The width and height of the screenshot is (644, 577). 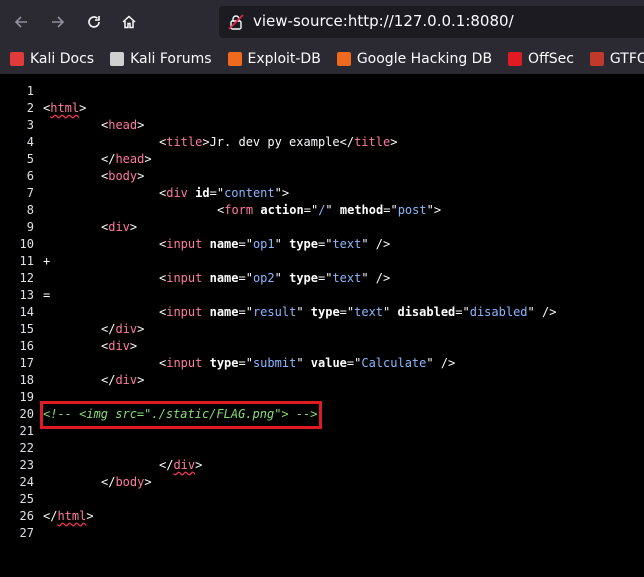 What do you see at coordinates (239, 210) in the screenshot?
I see `tag-name: form` at bounding box center [239, 210].